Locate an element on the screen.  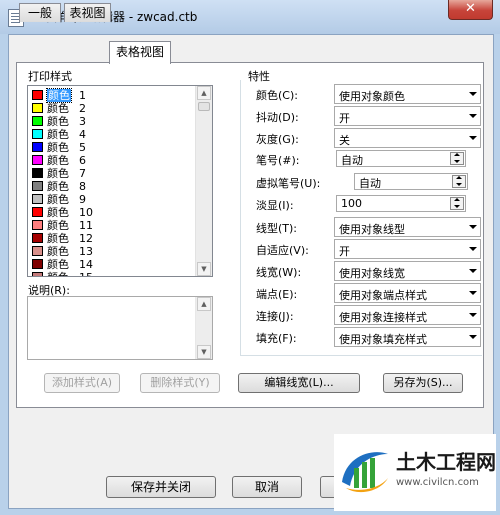
screening-spinner: 100 is located at coordinates (401, 203).